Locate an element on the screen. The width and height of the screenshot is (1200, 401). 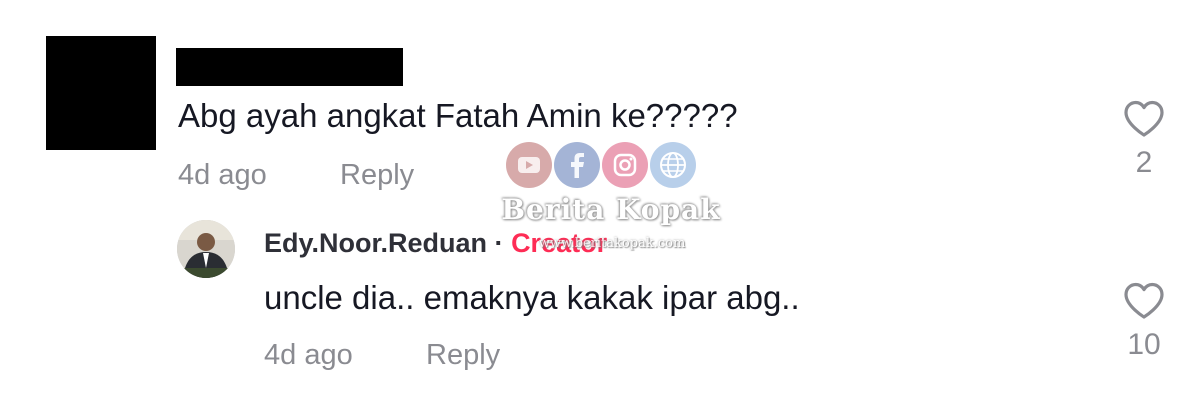
avatar-photo is located at coordinates (206, 249).